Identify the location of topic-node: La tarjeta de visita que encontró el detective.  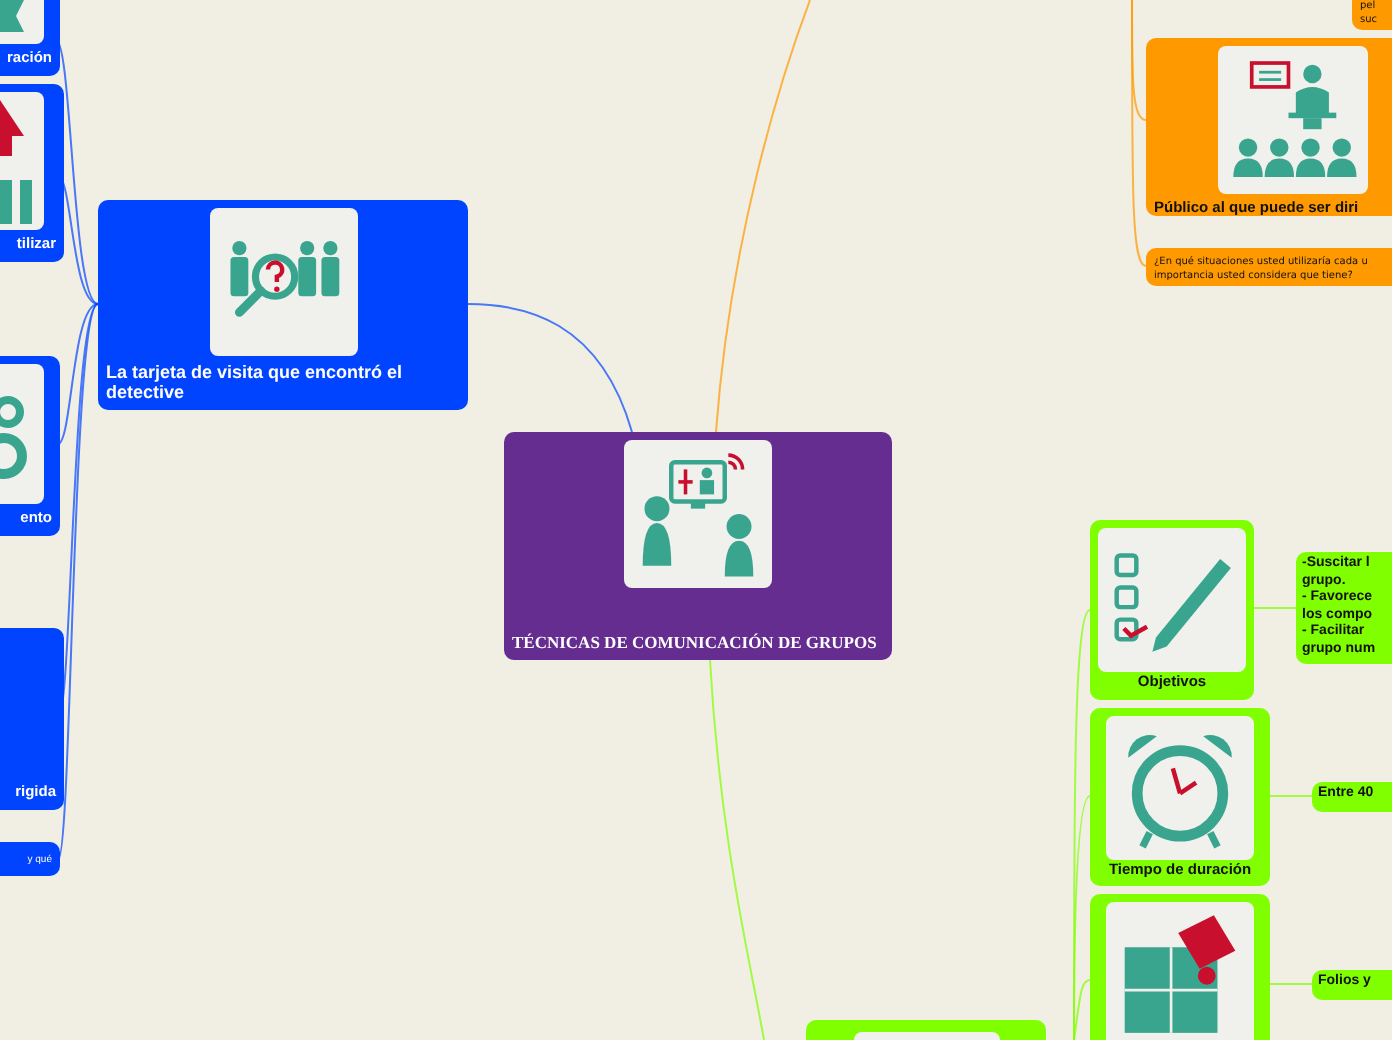
(283, 305).